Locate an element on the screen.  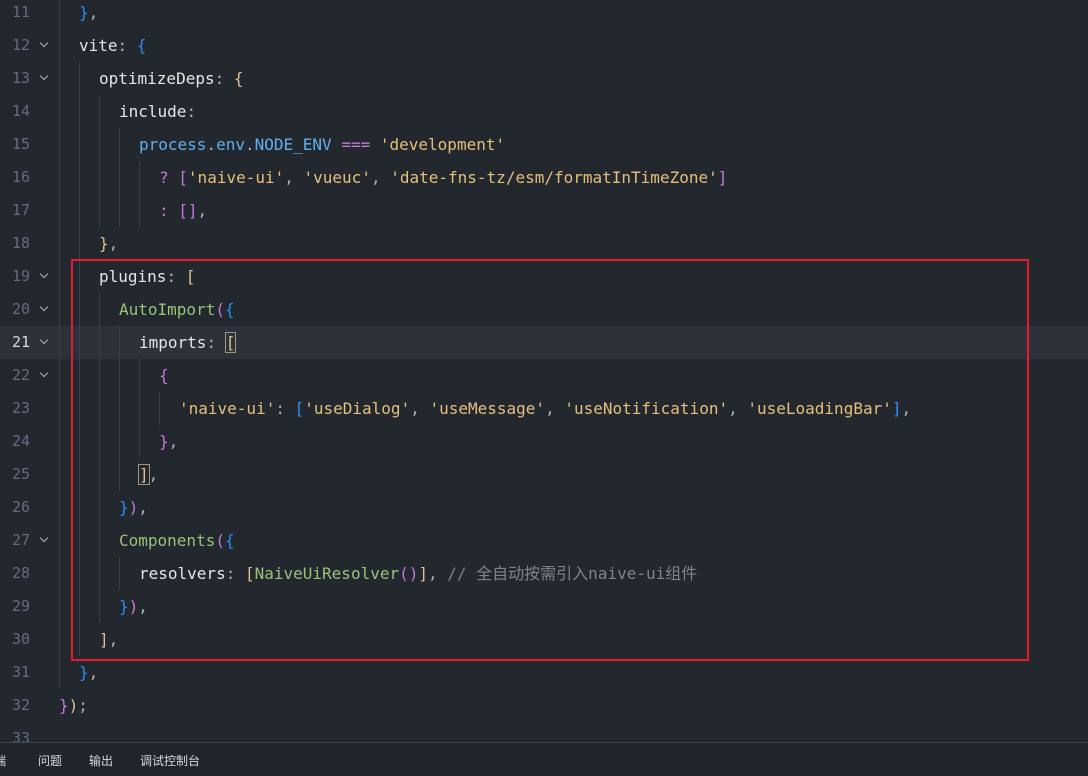
code-text: { is located at coordinates (164, 375).